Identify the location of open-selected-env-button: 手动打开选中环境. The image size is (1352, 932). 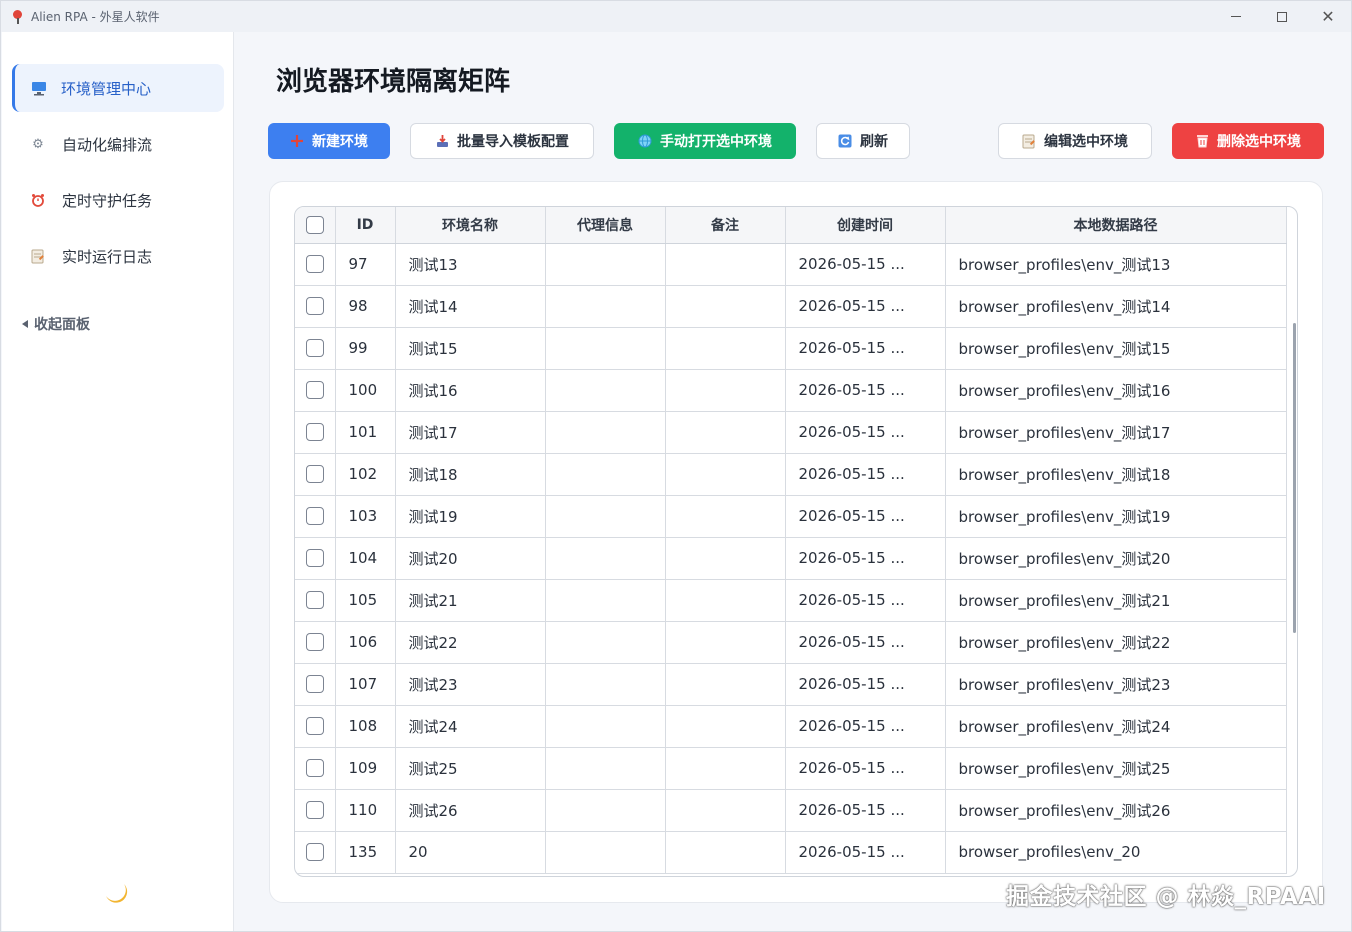
(705, 141).